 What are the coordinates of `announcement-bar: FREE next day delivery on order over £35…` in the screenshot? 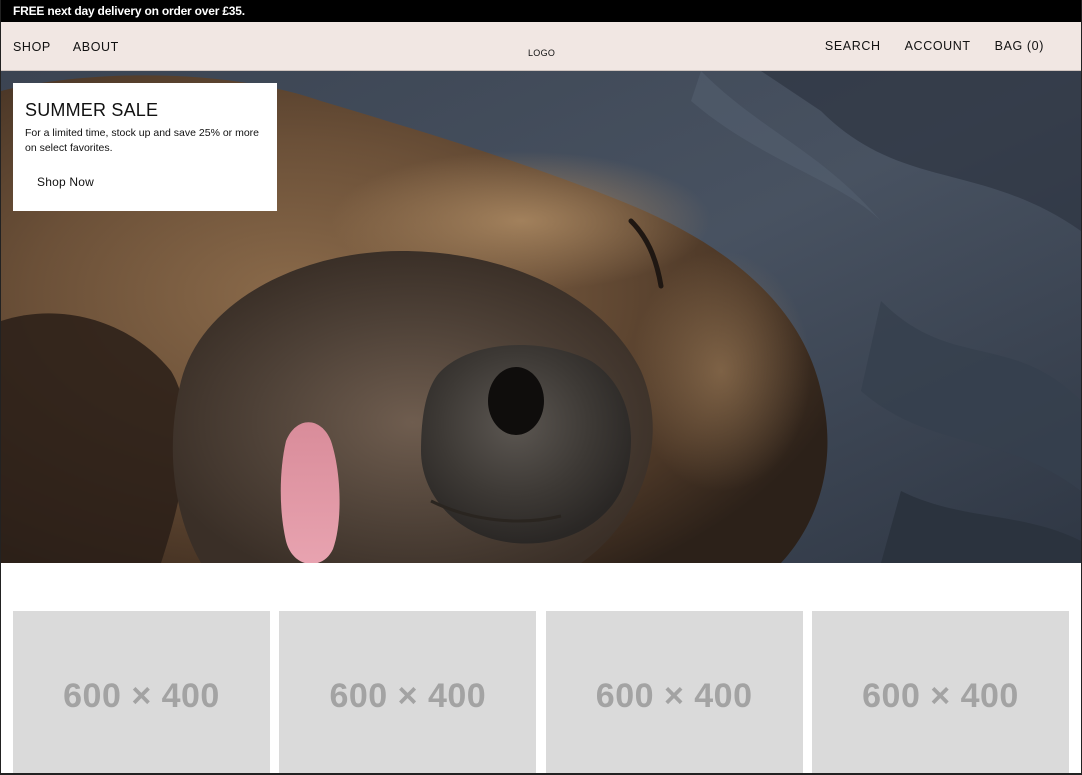 It's located at (541, 11).